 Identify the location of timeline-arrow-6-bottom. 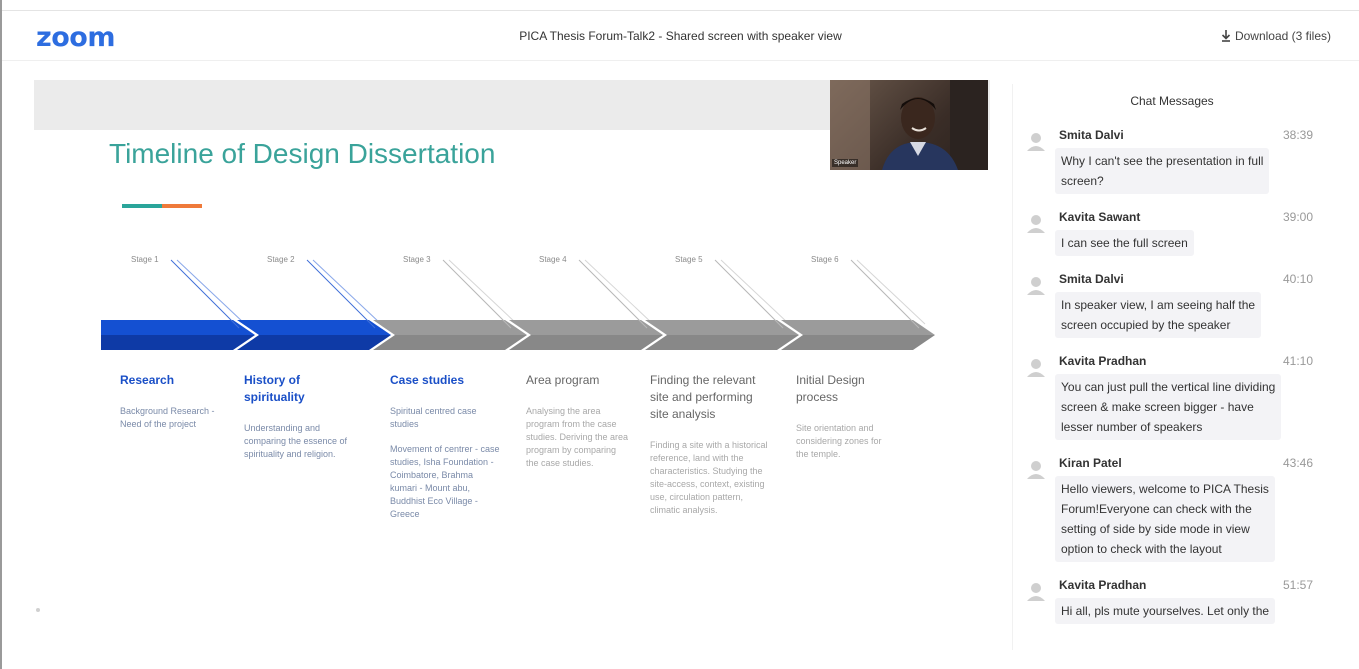
(858, 342).